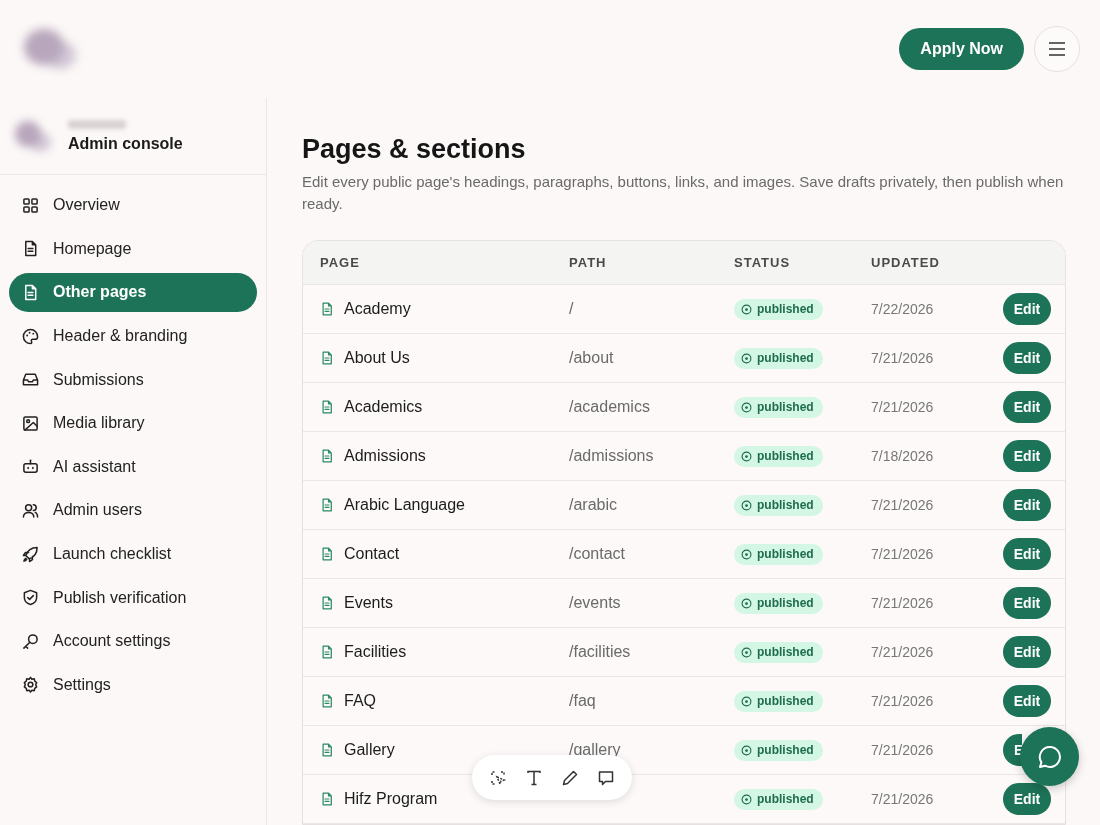  What do you see at coordinates (125, 143) in the screenshot?
I see `console-subtitle: Admin console` at bounding box center [125, 143].